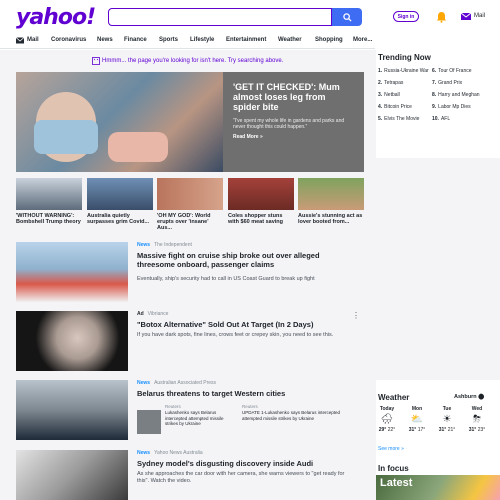  I want to click on sidebar-ad-slot, so click(438, 269).